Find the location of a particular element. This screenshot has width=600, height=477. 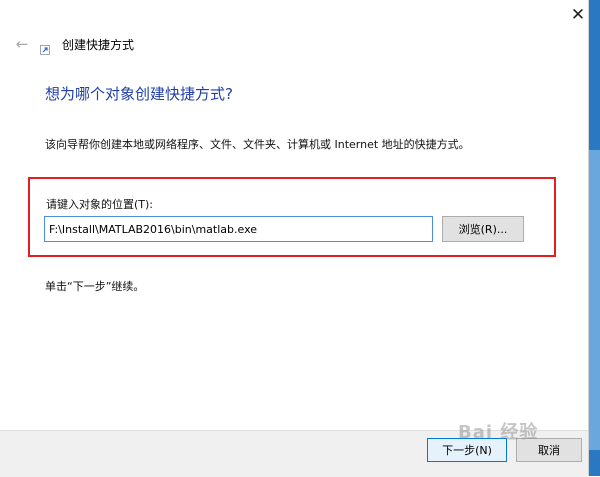

location-input is located at coordinates (238, 229).